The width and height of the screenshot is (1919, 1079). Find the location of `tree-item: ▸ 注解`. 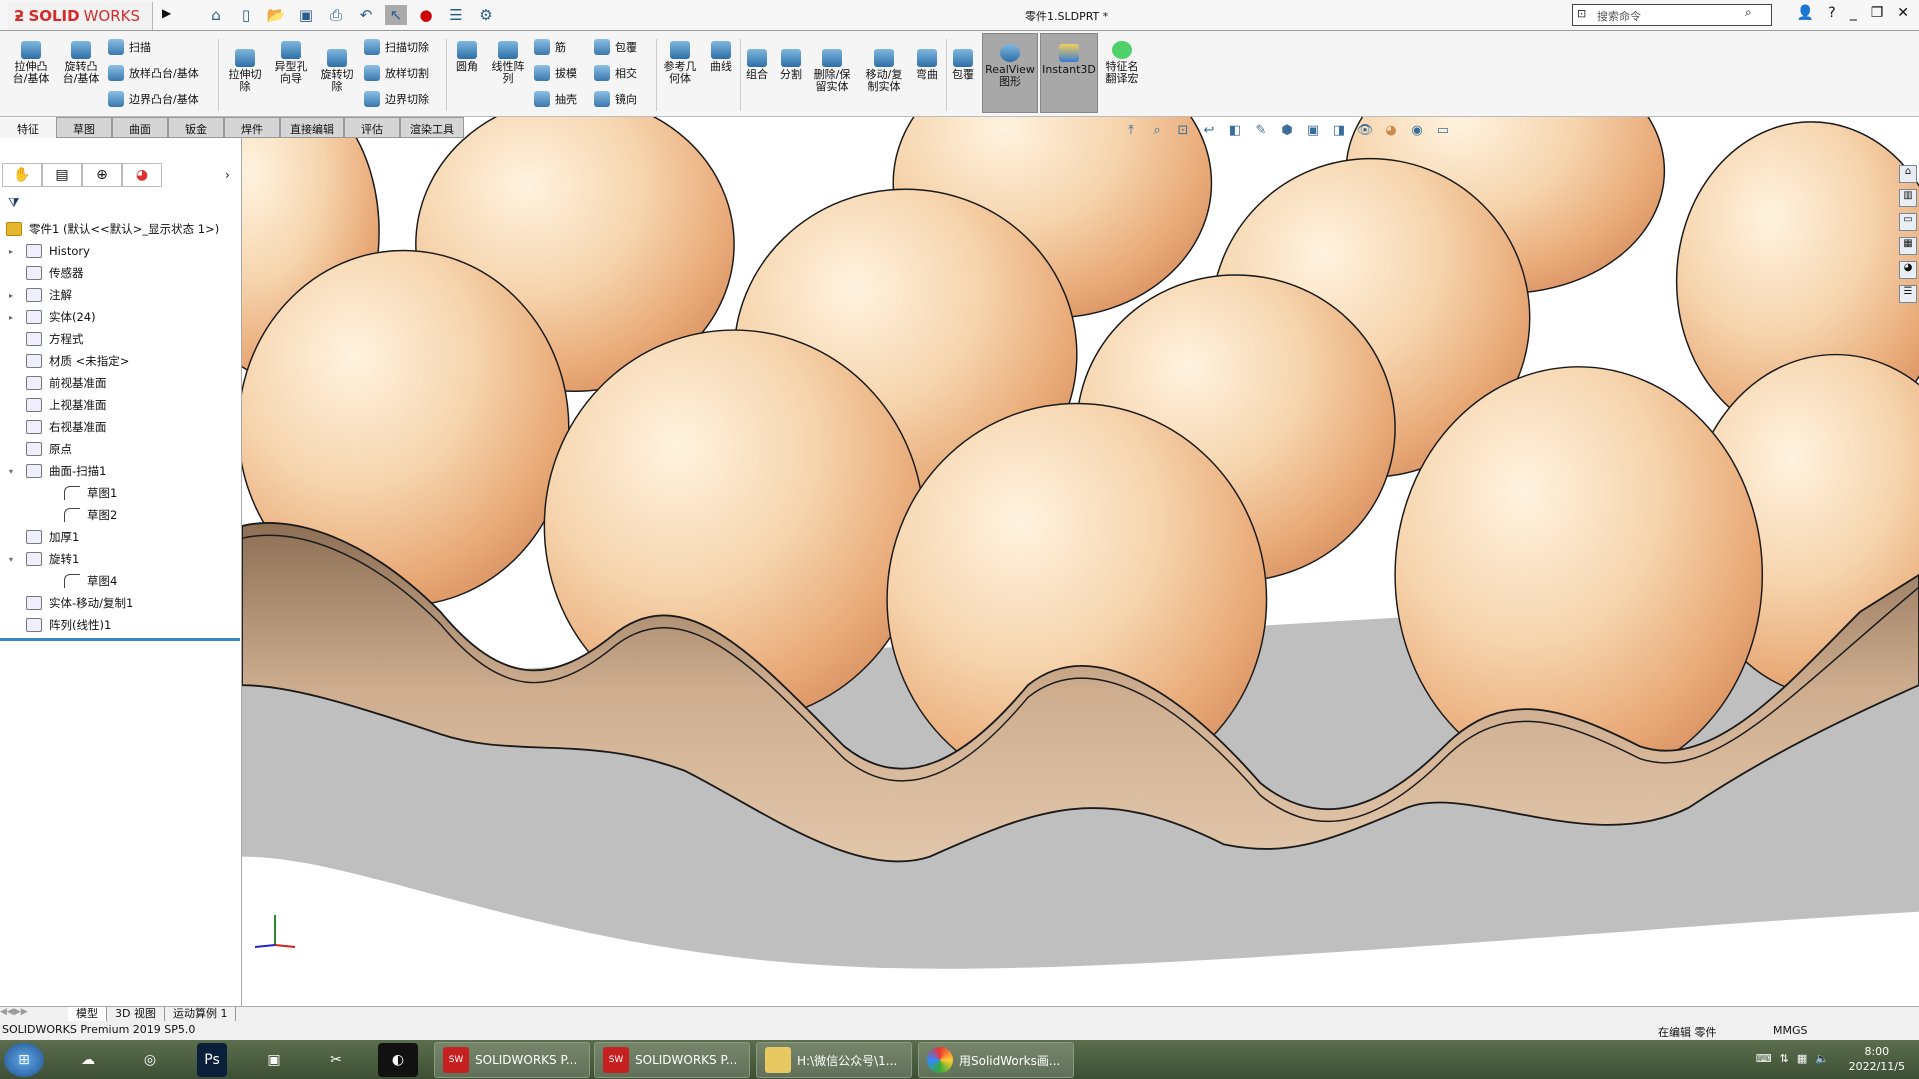

tree-item: ▸ 注解 is located at coordinates (120, 295).